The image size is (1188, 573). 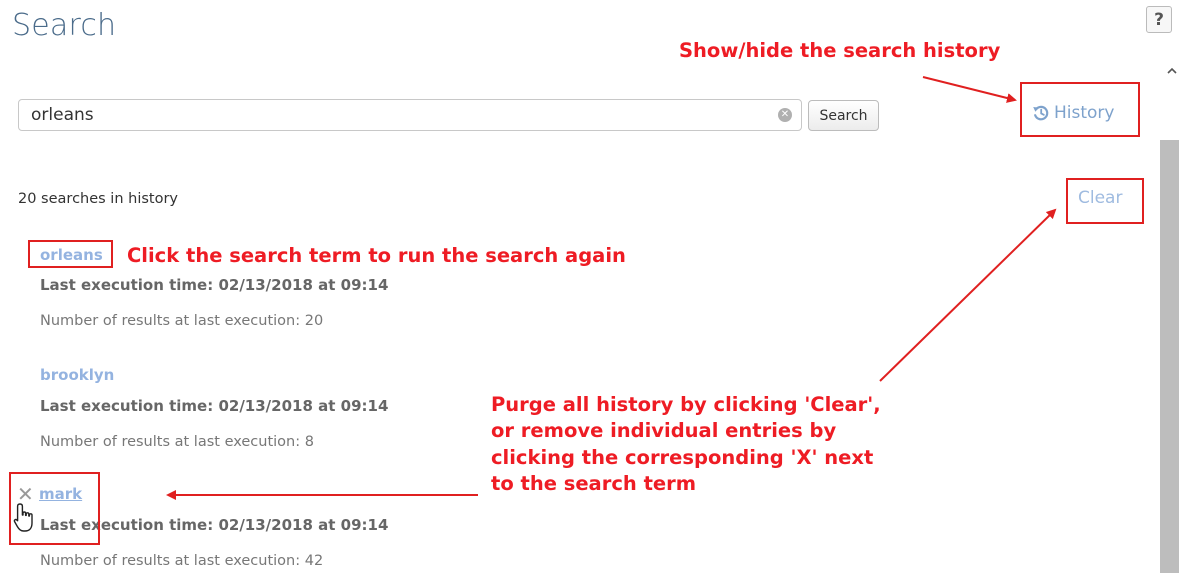 What do you see at coordinates (177, 442) in the screenshot?
I see `history-result-count: Number of results at last execution: 8` at bounding box center [177, 442].